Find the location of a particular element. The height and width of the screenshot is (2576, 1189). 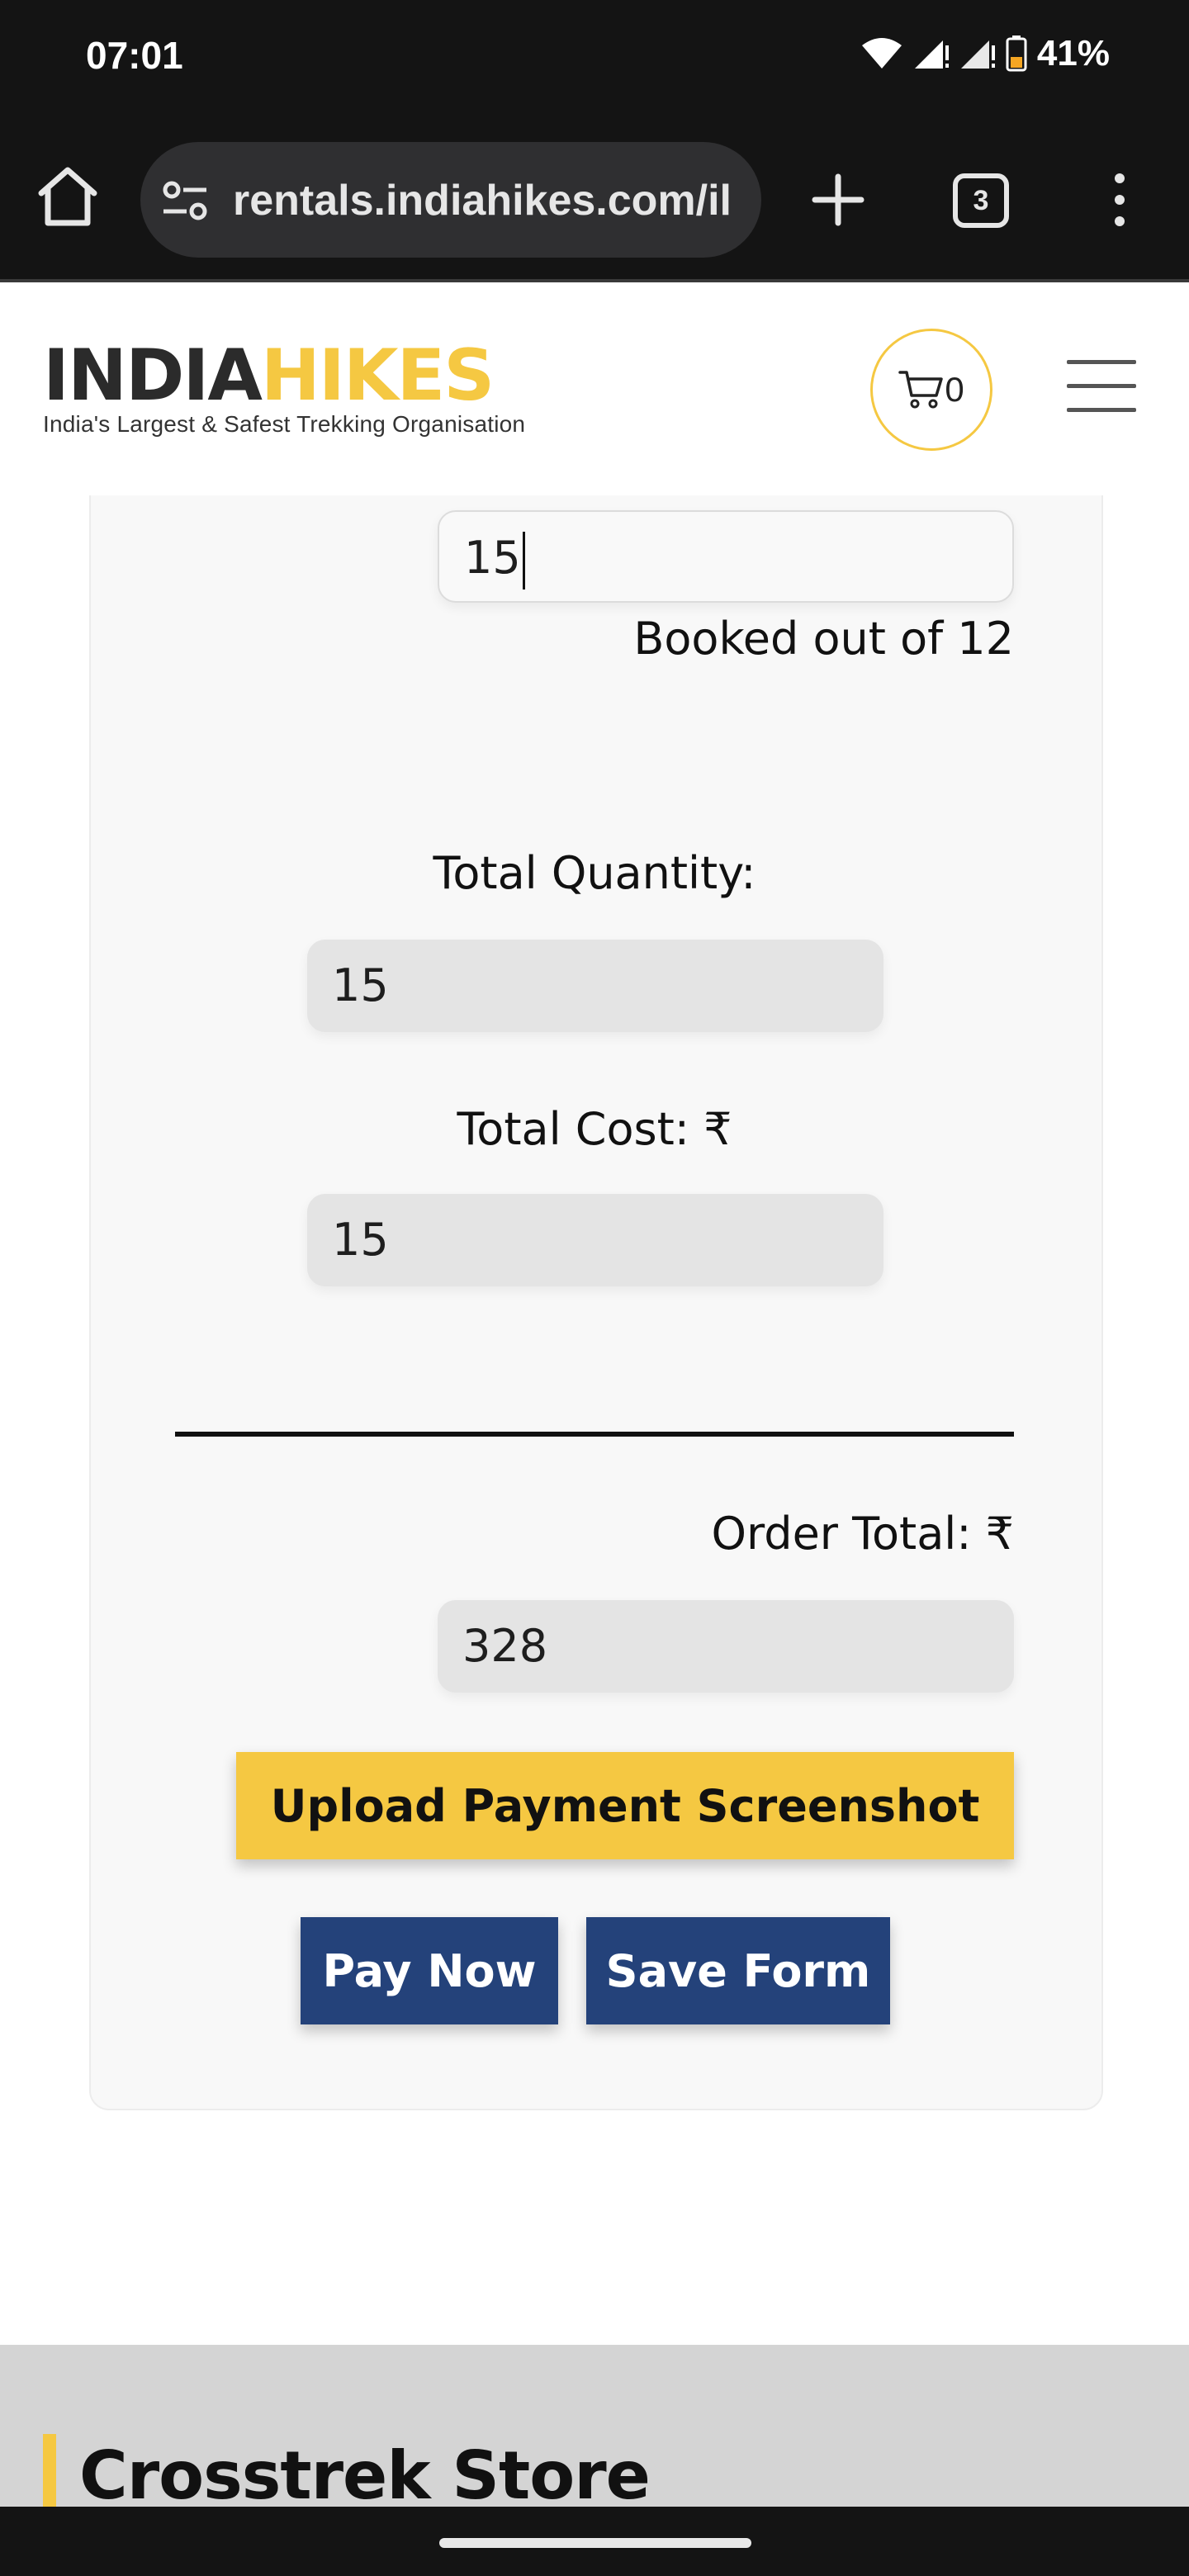

hamburger-menu-icon is located at coordinates (1101, 386).